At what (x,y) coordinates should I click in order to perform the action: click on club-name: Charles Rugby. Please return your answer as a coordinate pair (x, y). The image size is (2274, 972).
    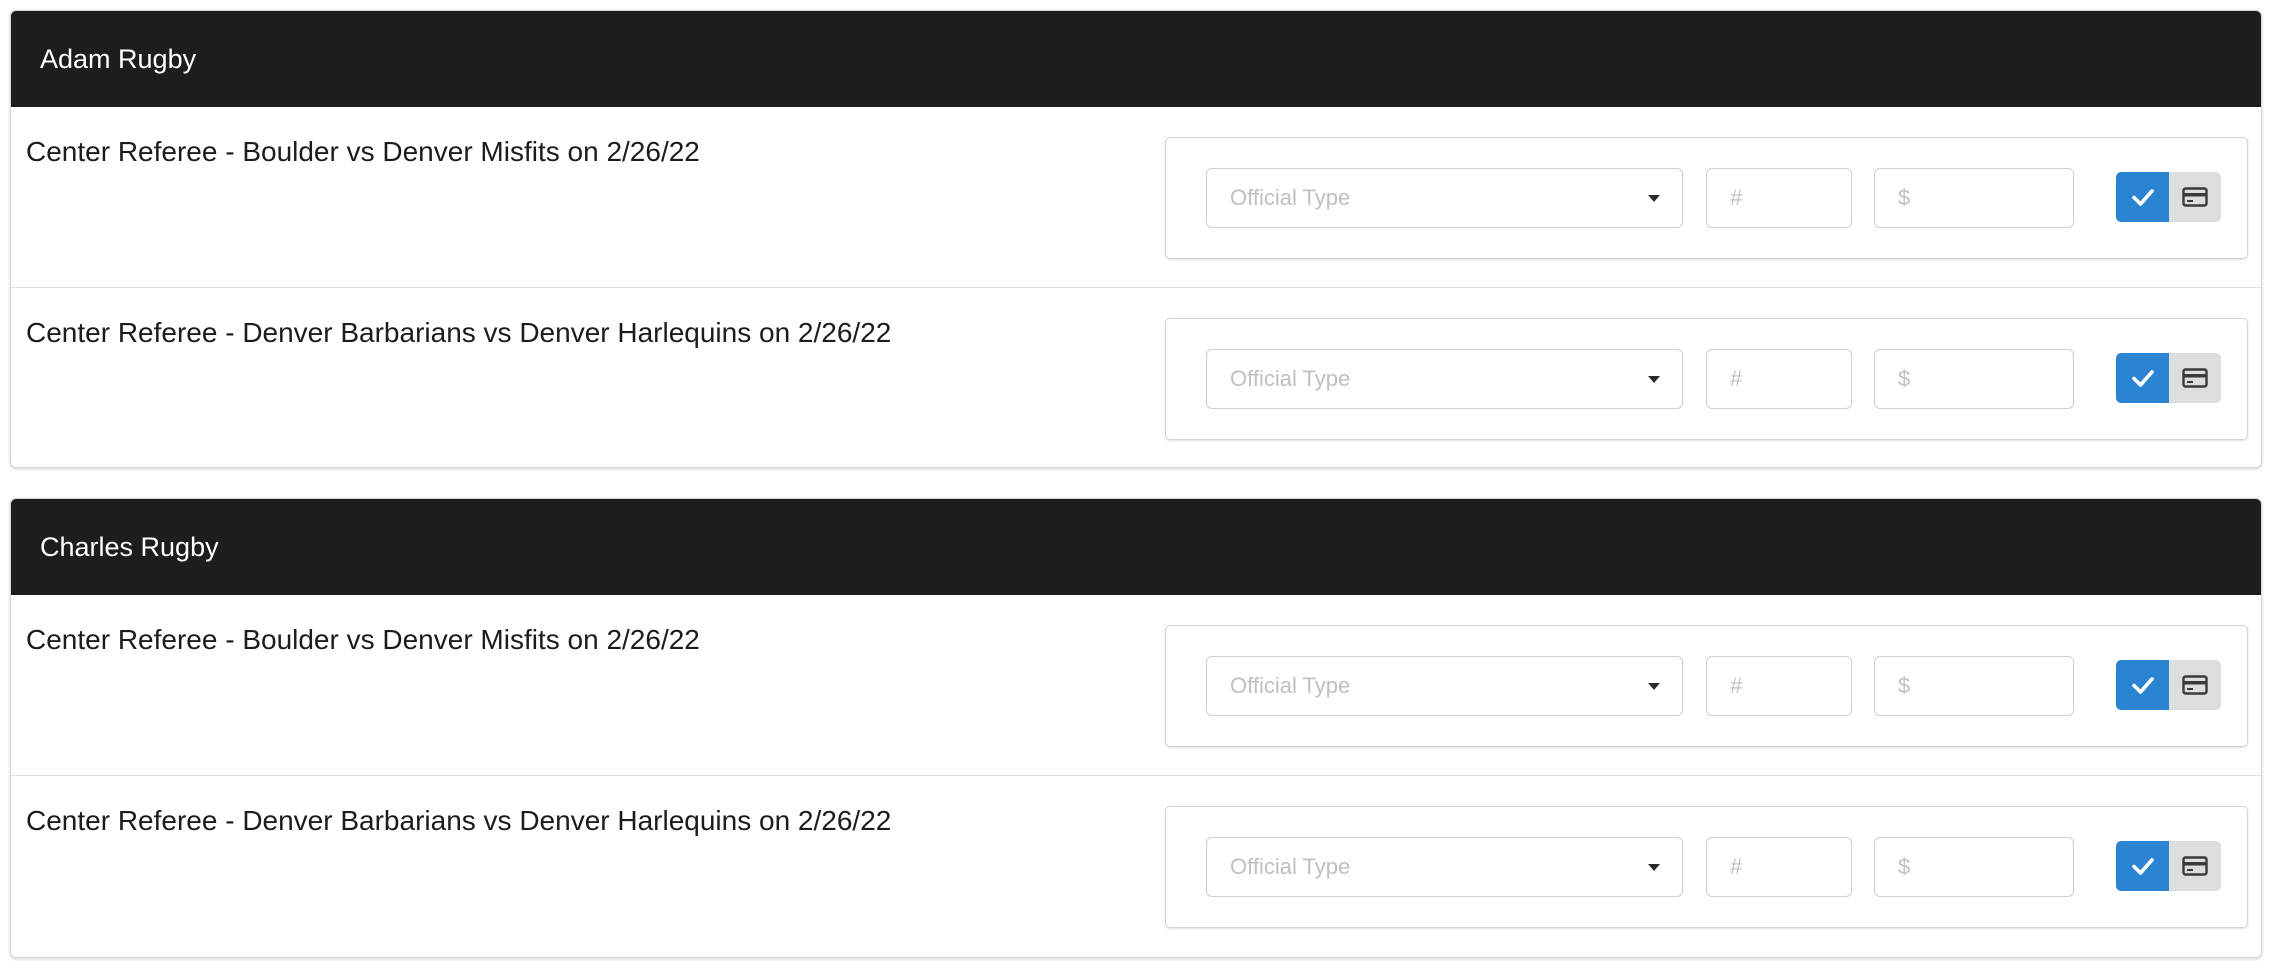
    Looking at the image, I should click on (1136, 547).